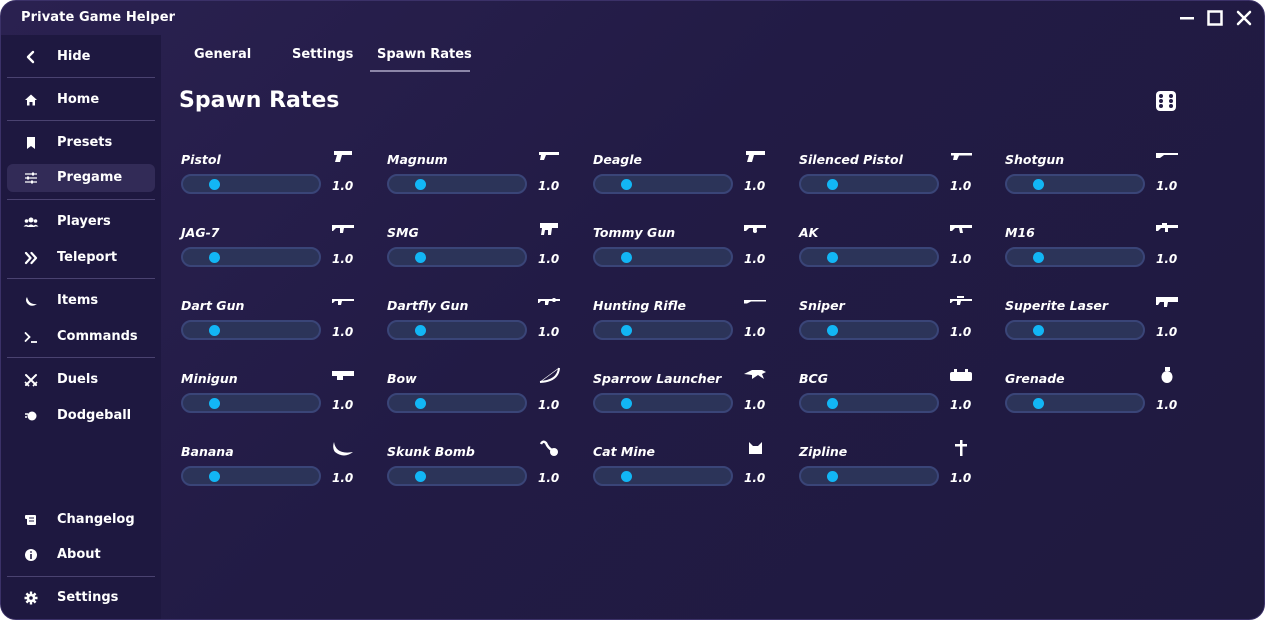 This screenshot has width=1265, height=620. I want to click on dice-icon, so click(1166, 101).